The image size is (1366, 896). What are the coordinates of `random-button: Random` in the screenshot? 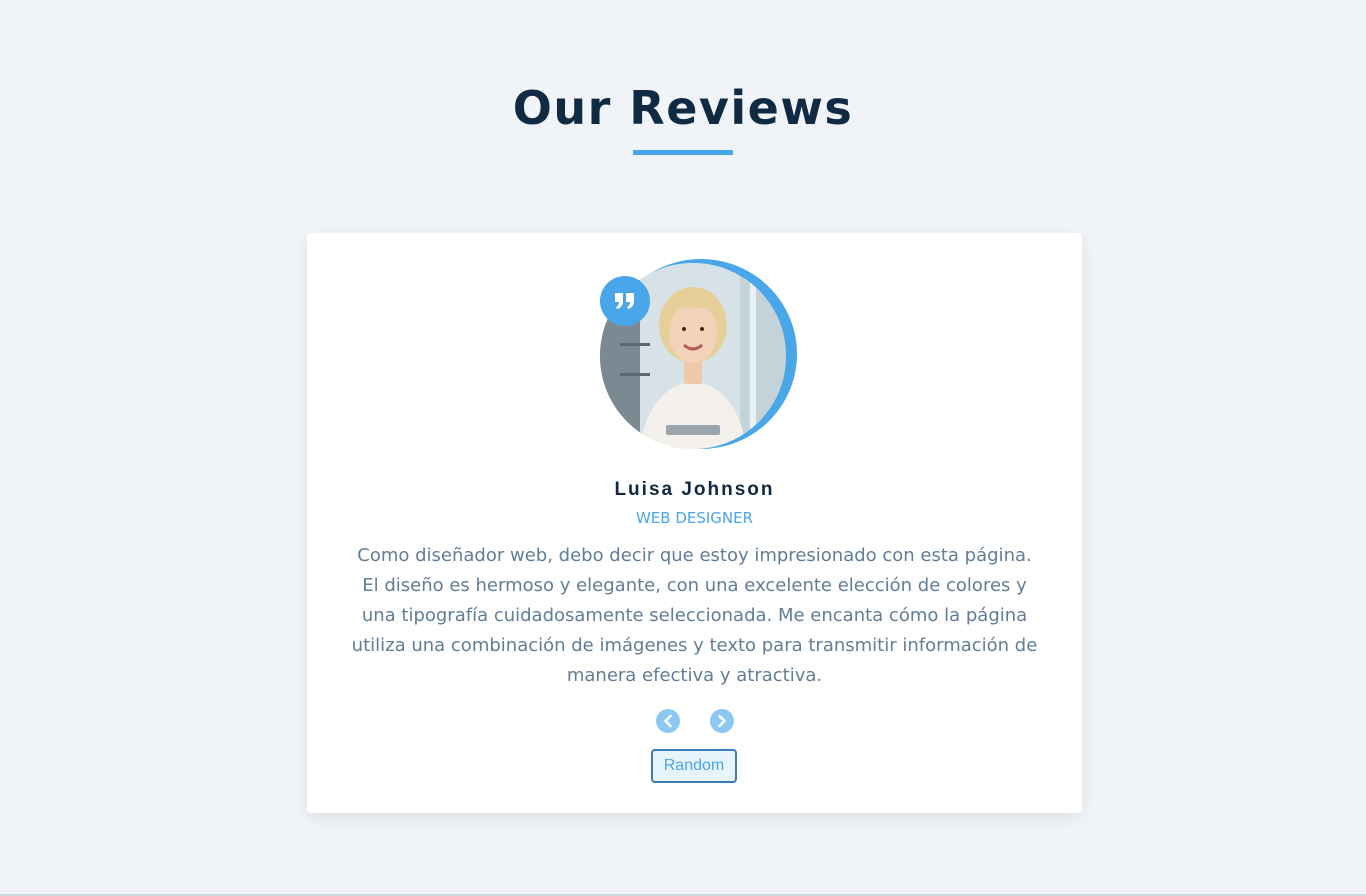 It's located at (694, 766).